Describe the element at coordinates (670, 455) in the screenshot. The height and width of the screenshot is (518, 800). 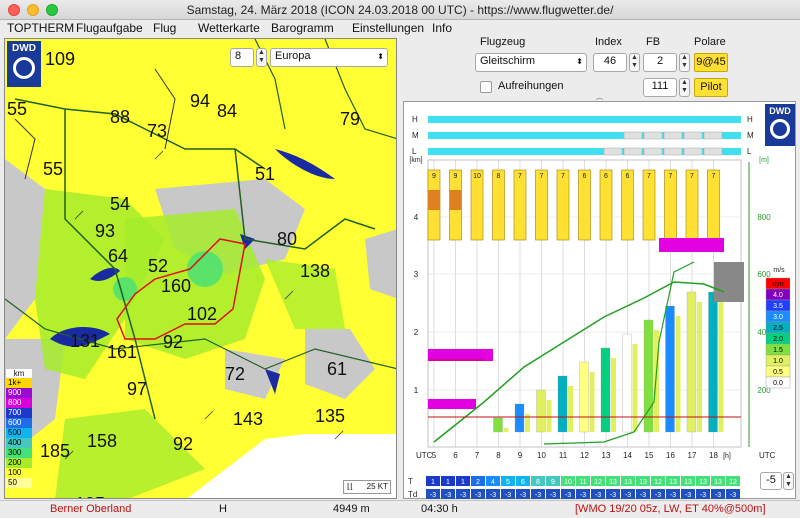
I see `x-tick: 16` at that location.